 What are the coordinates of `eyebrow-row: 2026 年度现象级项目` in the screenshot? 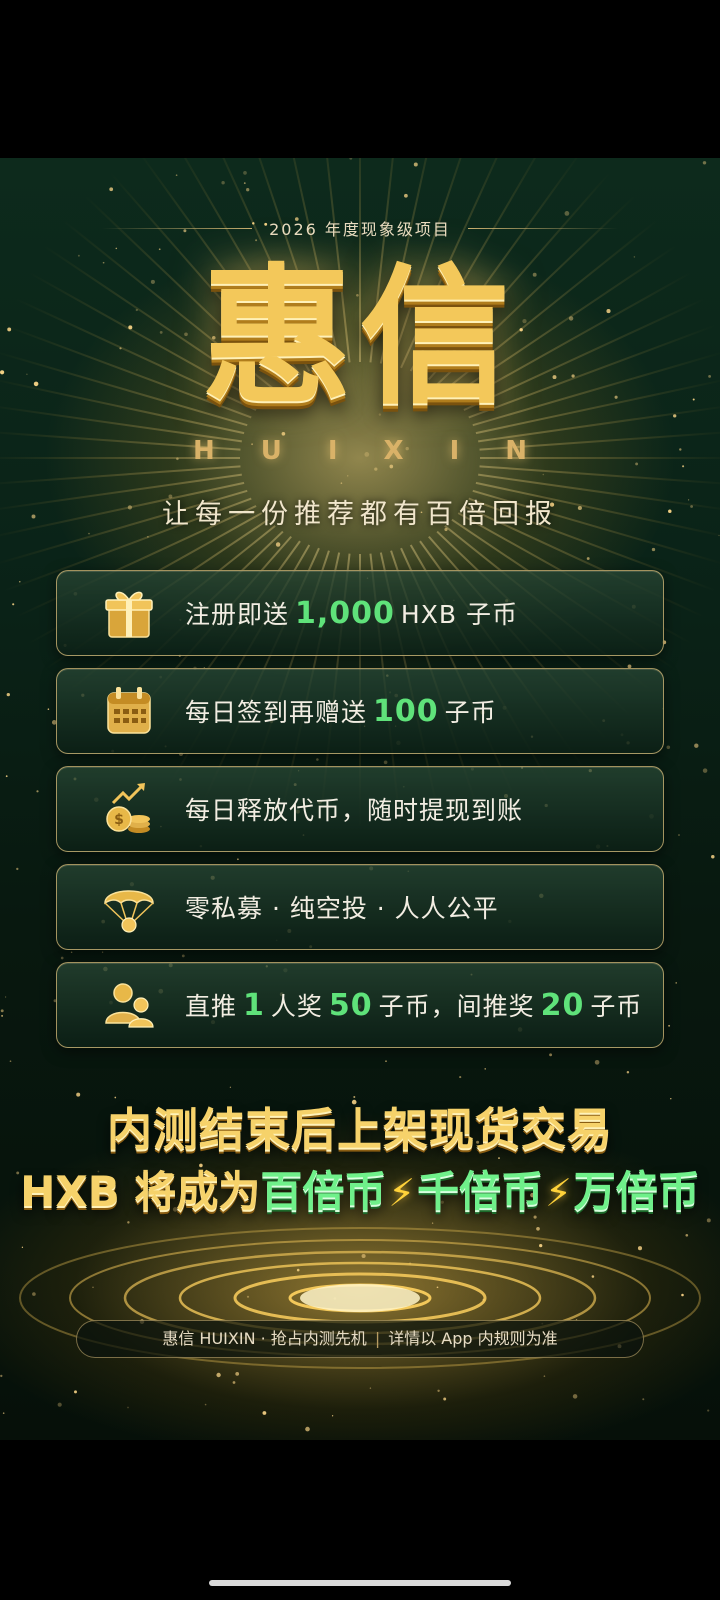 It's located at (360, 228).